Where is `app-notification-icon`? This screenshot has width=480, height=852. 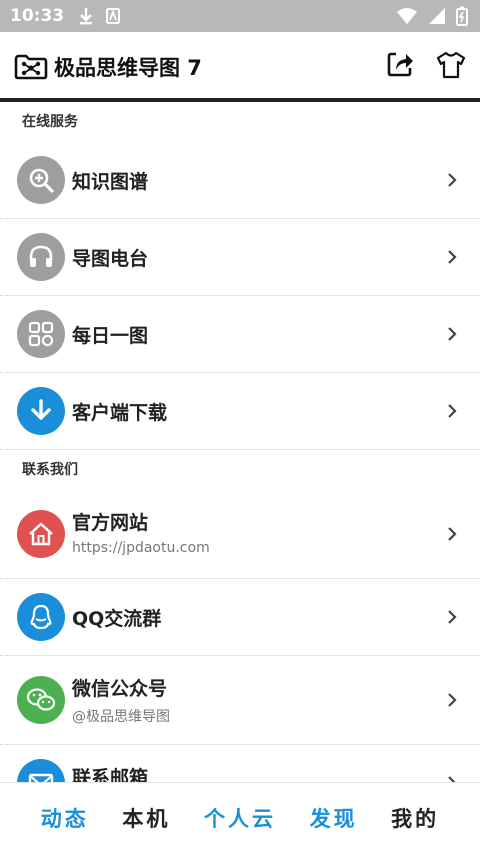 app-notification-icon is located at coordinates (113, 16).